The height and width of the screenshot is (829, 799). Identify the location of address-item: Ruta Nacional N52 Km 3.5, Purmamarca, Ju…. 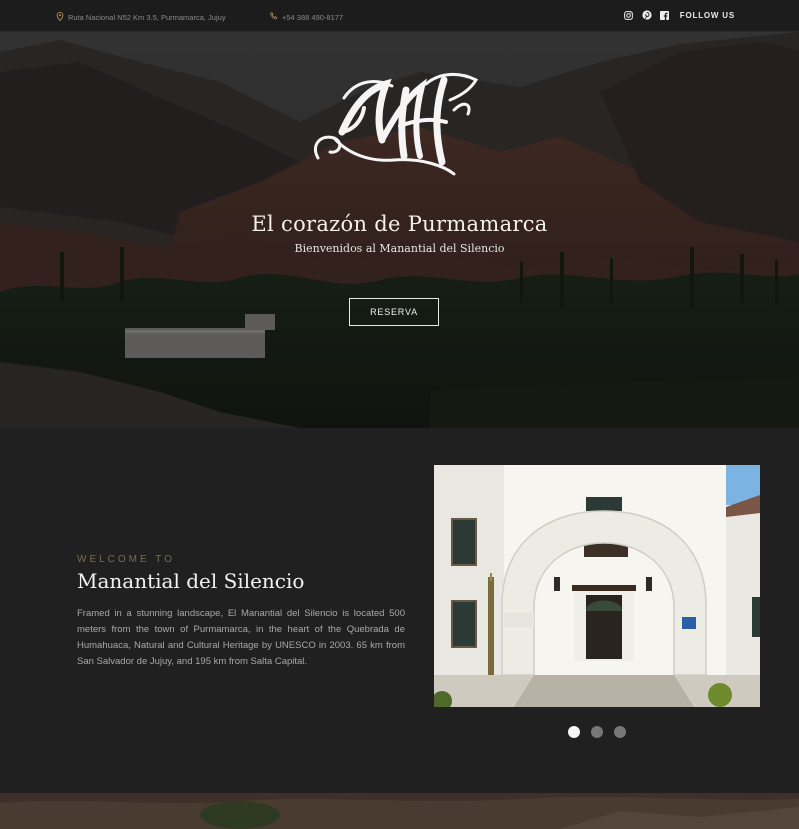
(141, 17).